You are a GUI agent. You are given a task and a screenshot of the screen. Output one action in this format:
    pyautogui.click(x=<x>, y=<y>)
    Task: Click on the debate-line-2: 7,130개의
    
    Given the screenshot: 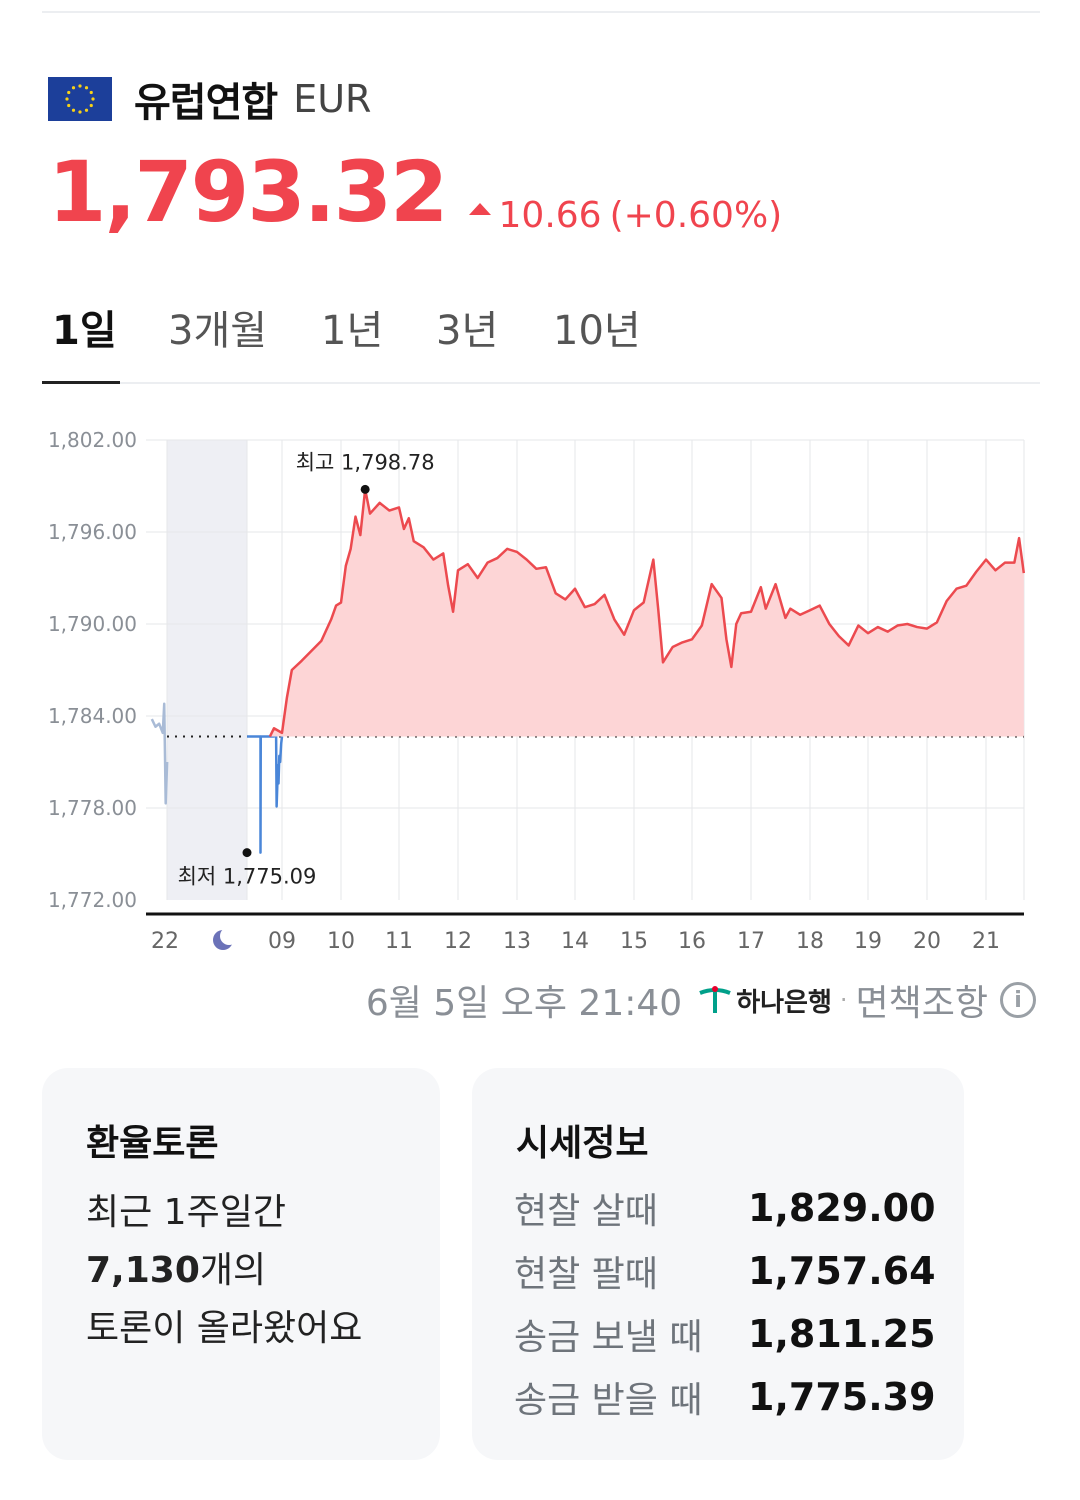 What is the action you would take?
    pyautogui.click(x=224, y=1271)
    